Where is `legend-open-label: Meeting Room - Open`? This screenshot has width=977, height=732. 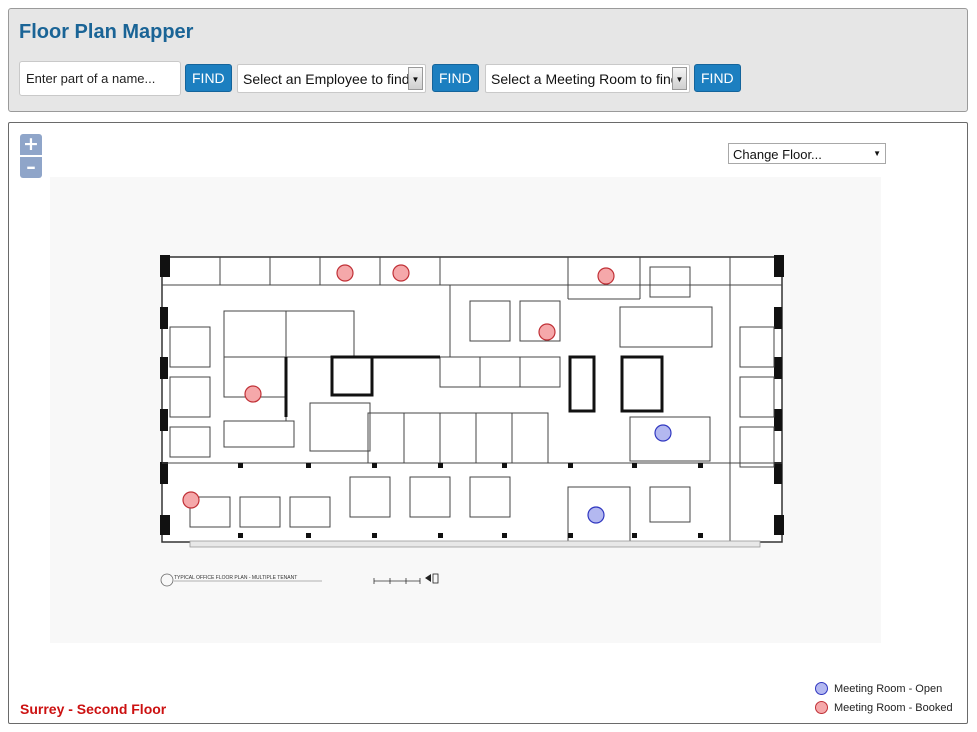 legend-open-label: Meeting Room - Open is located at coordinates (888, 688).